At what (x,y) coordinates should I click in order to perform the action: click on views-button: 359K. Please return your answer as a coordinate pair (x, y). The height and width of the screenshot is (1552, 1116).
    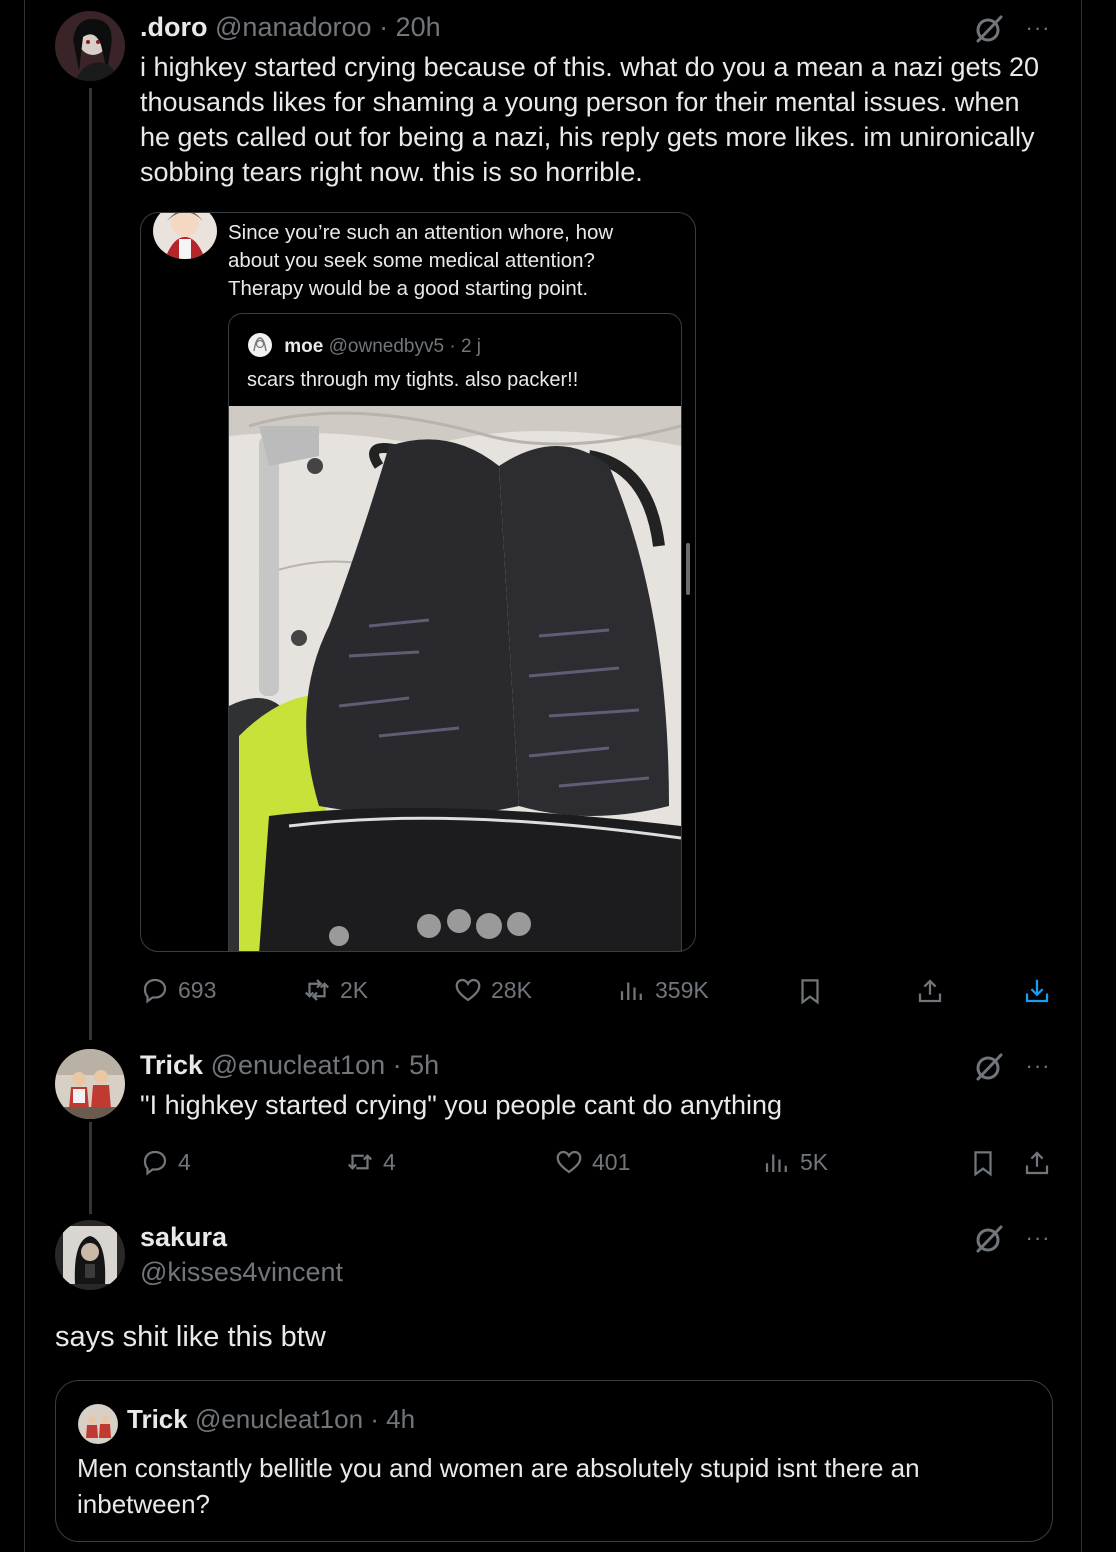
    Looking at the image, I should click on (663, 990).